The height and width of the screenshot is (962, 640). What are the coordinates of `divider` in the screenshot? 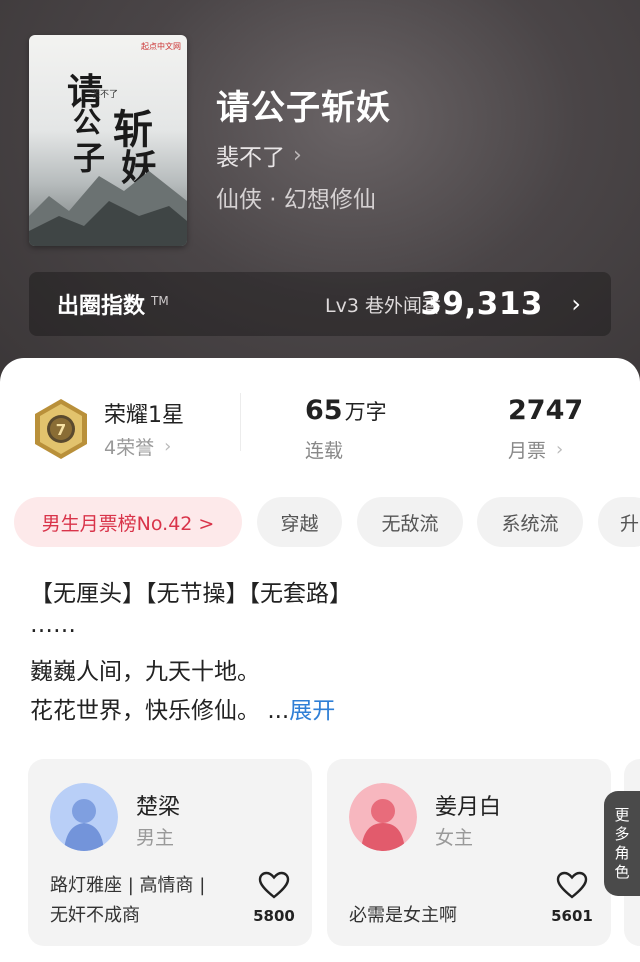 It's located at (240, 422).